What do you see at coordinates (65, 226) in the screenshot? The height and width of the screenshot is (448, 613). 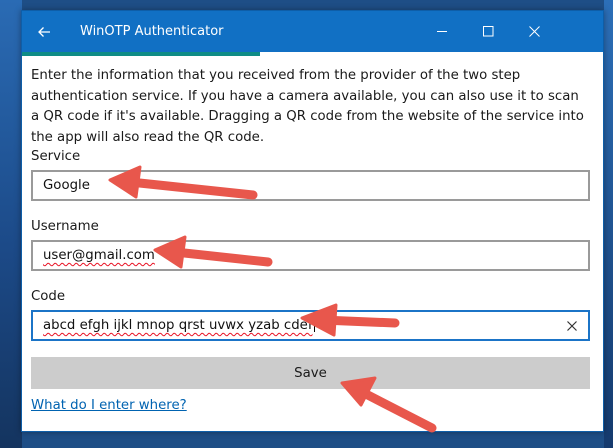 I see `username-label: Username` at bounding box center [65, 226].